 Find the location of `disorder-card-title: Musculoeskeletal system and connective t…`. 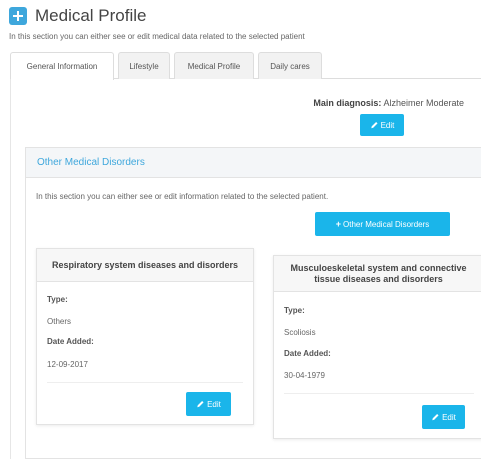

disorder-card-title: Musculoeskeletal system and connective t… is located at coordinates (377, 274).